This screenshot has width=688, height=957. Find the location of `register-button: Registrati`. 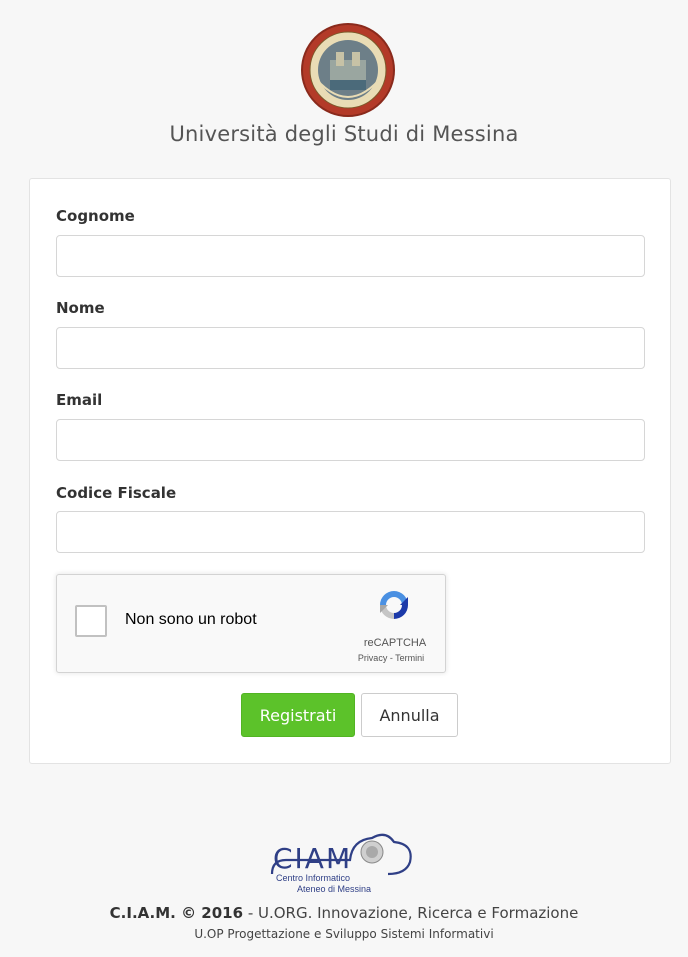

register-button: Registrati is located at coordinates (298, 715).